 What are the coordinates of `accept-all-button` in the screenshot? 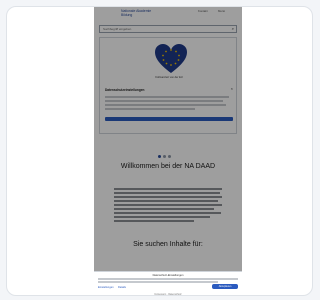 It's located at (169, 119).